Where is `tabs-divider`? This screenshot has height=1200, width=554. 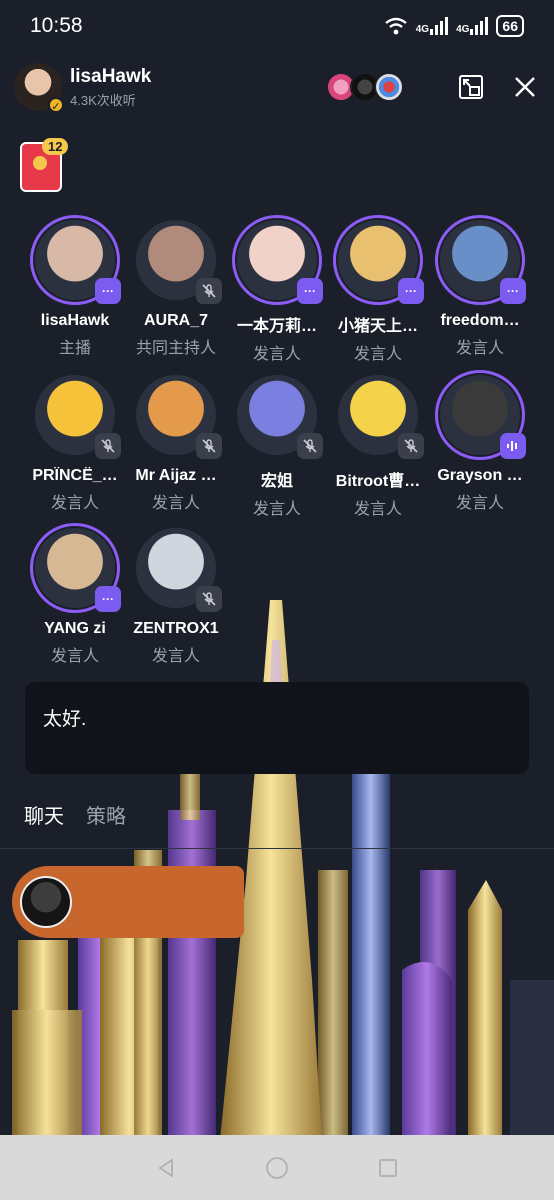
tabs-divider is located at coordinates (277, 848).